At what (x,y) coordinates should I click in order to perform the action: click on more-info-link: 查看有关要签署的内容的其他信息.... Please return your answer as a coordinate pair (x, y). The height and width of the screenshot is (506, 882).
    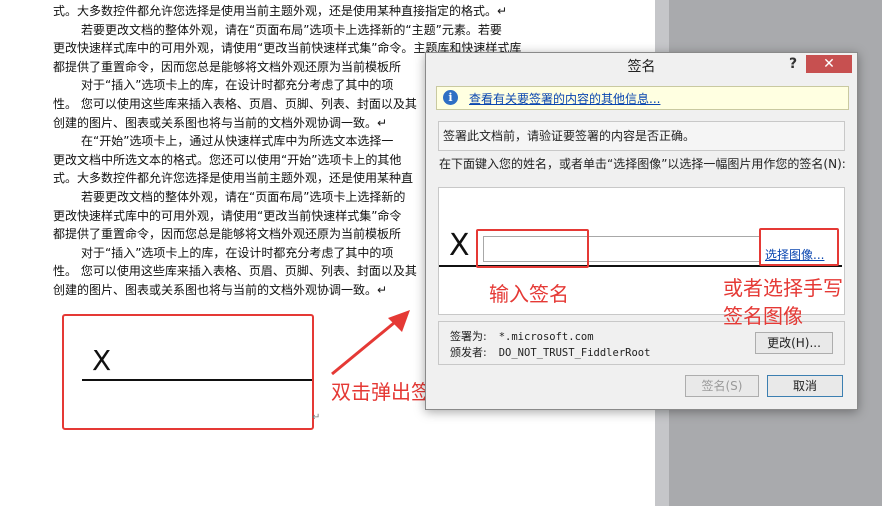
    Looking at the image, I should click on (564, 98).